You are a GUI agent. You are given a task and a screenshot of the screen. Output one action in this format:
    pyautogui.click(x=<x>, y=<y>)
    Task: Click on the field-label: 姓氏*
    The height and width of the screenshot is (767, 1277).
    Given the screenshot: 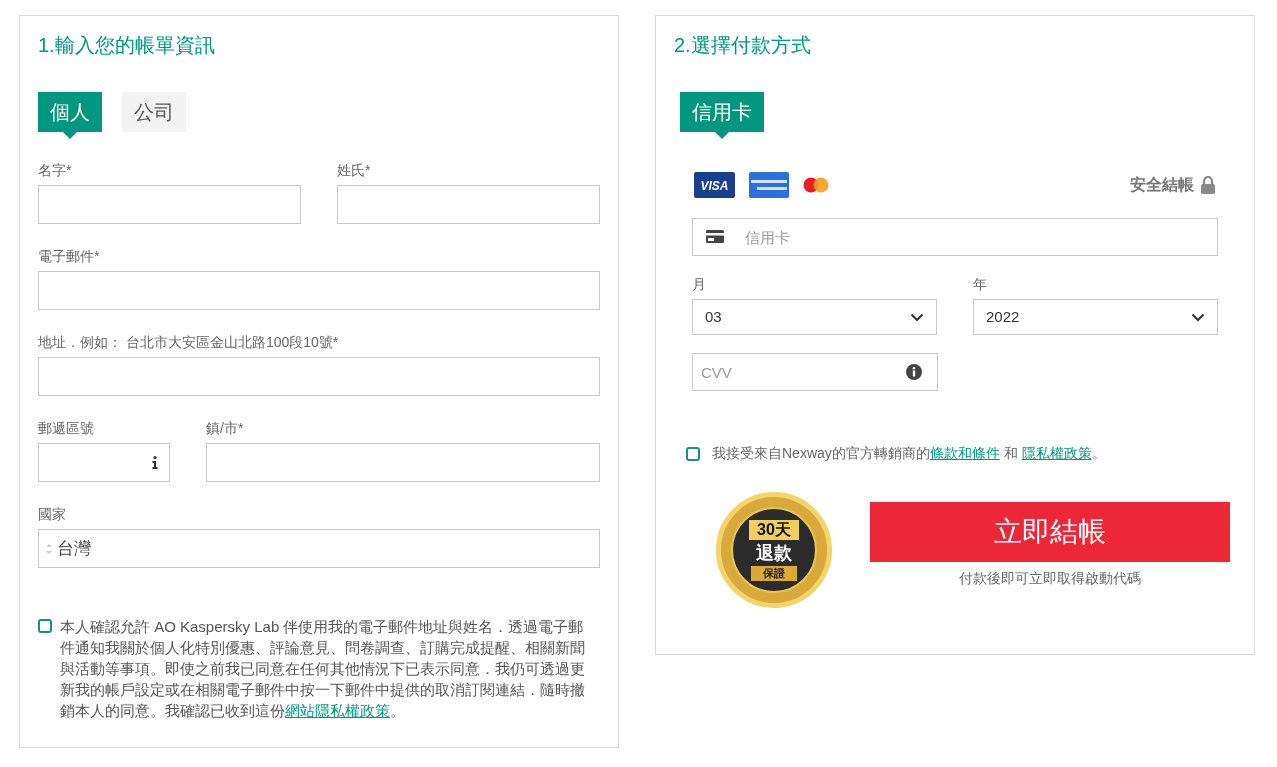 What is the action you would take?
    pyautogui.click(x=354, y=170)
    